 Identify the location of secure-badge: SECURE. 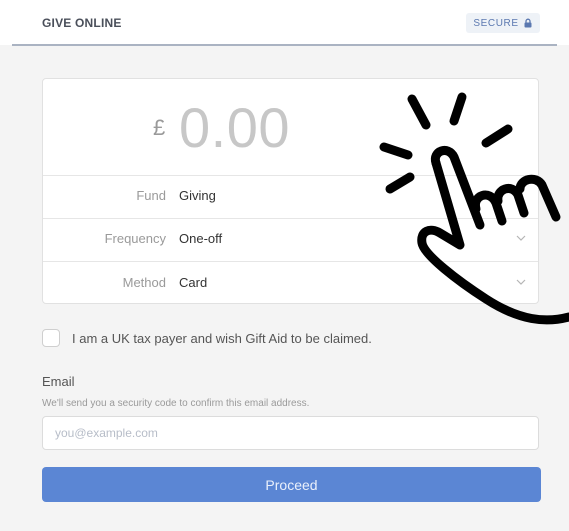
(503, 23).